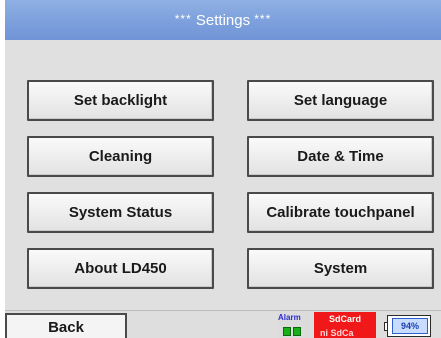 Image resolution: width=441 pixels, height=338 pixels. Describe the element at coordinates (340, 156) in the screenshot. I see `date-time-button: Date & Time` at that location.